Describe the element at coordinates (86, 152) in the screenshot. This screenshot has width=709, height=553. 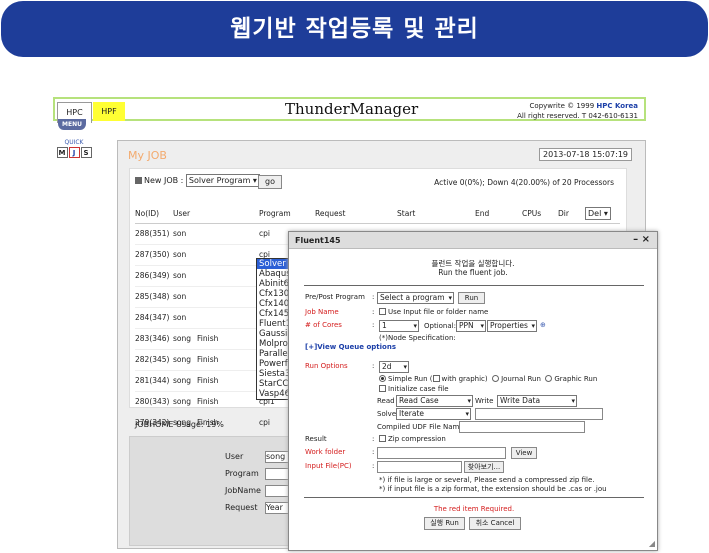
I see `quick-s-icon: S` at that location.